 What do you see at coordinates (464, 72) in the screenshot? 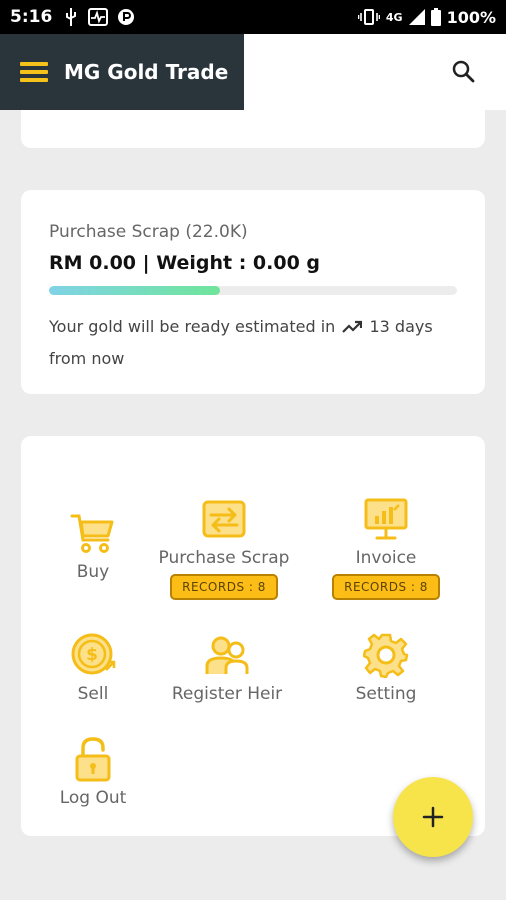
I see `search-icon` at bounding box center [464, 72].